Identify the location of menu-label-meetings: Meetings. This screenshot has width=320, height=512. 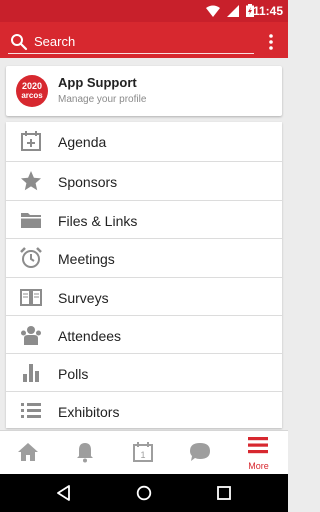
(86, 259).